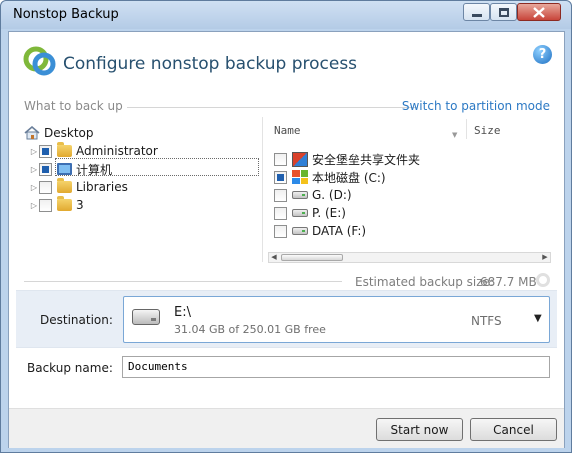 This screenshot has height=453, width=572. What do you see at coordinates (182, 312) in the screenshot?
I see `destination-path: E:\` at bounding box center [182, 312].